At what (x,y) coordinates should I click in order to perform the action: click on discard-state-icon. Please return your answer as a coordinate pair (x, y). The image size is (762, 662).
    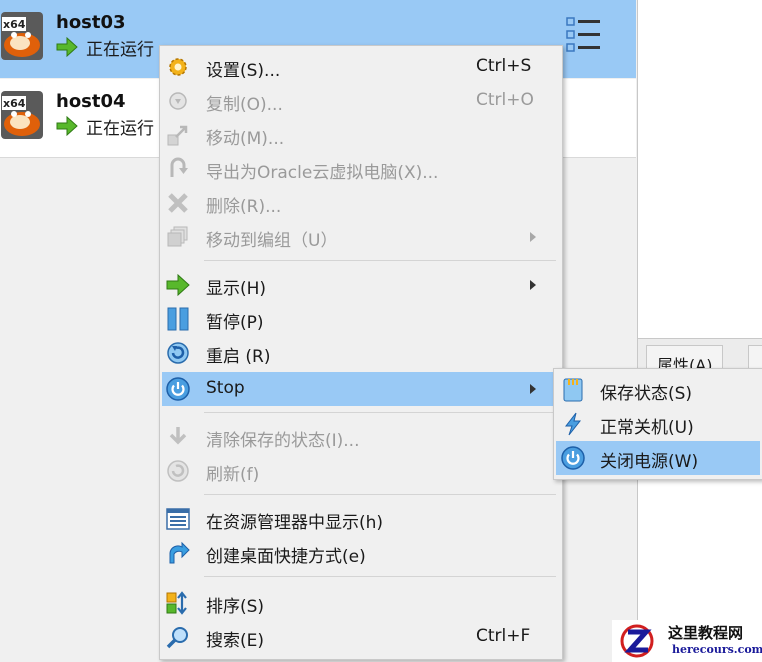
    Looking at the image, I should click on (178, 436).